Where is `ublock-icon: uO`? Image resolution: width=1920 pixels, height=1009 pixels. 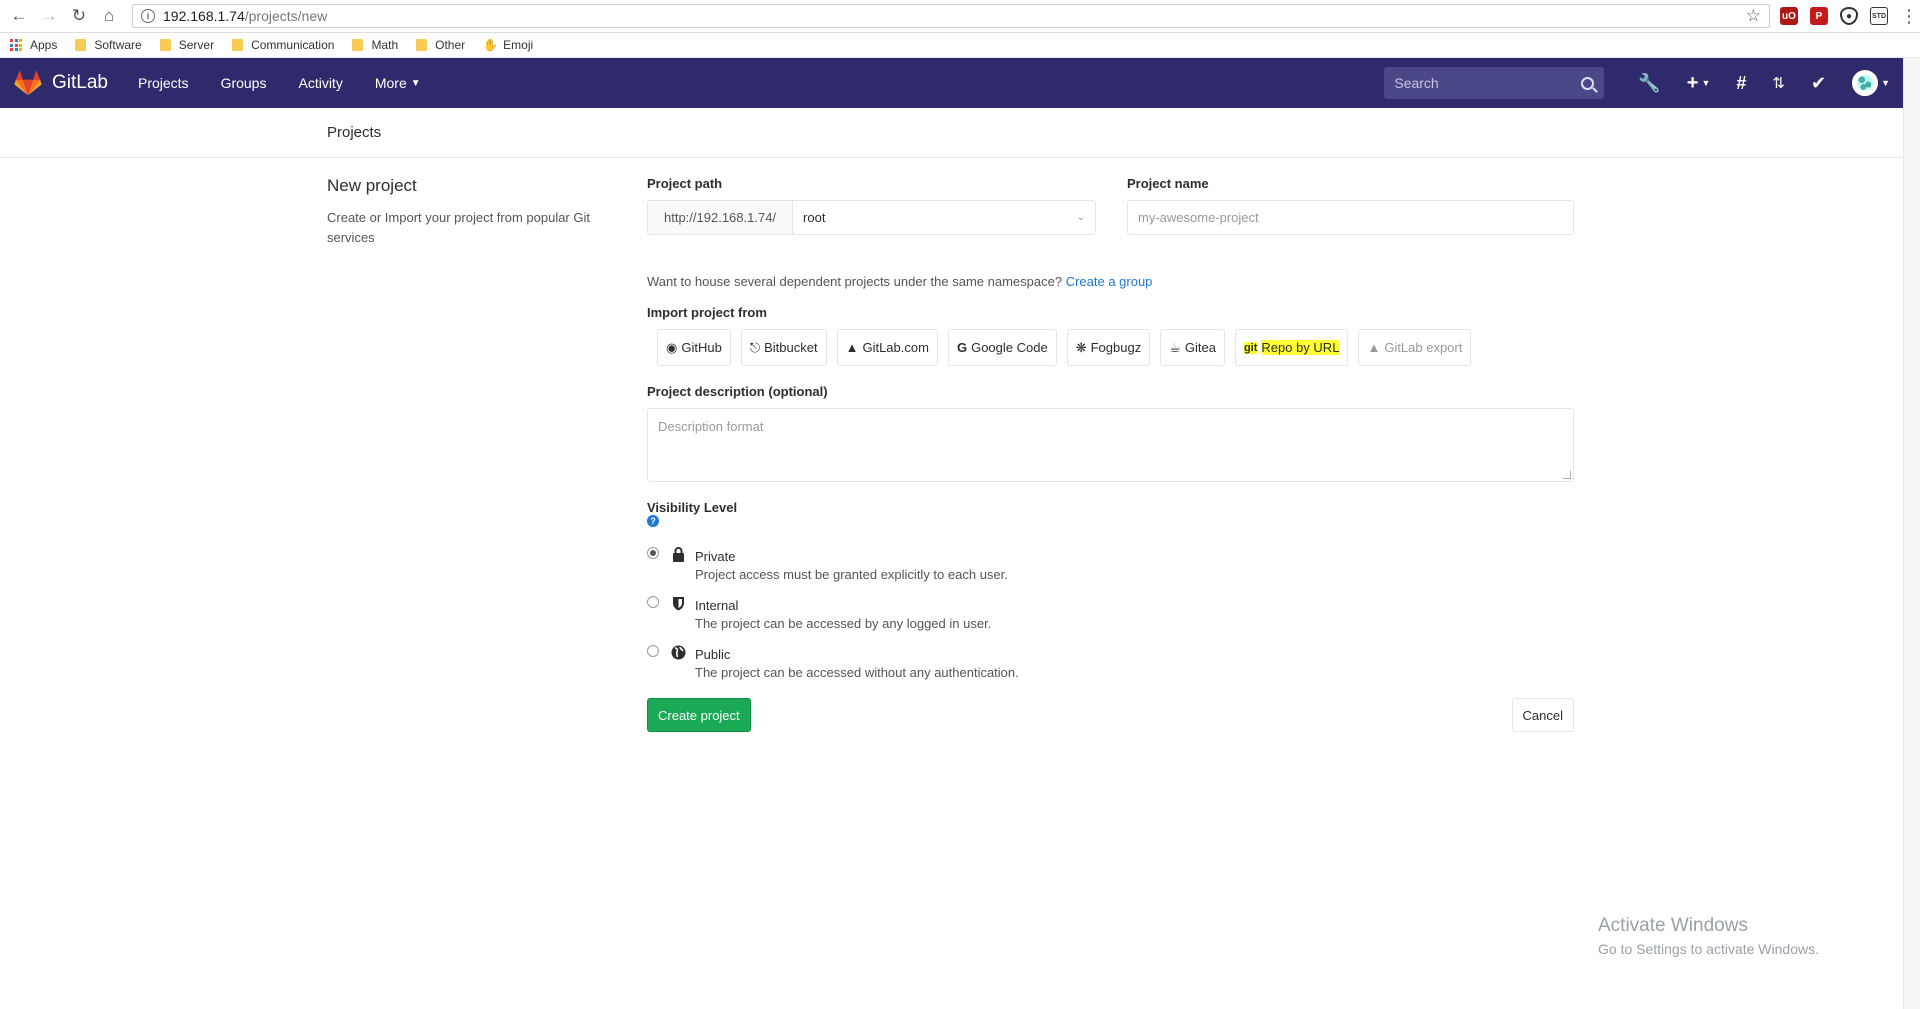
ublock-icon: uO is located at coordinates (1789, 16).